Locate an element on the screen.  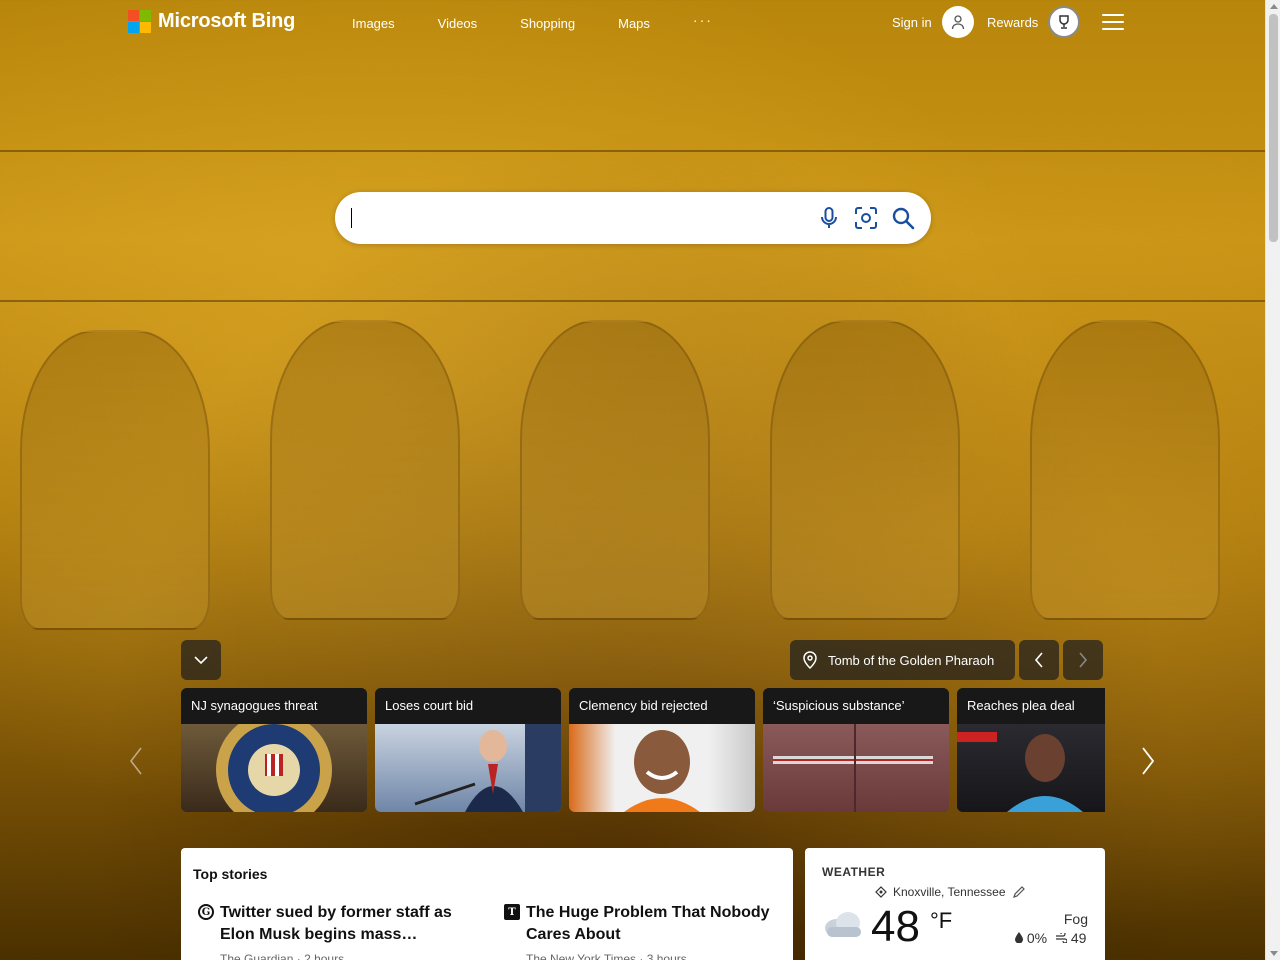
news-card: ‘Suspicious substance’ is located at coordinates (856, 750).